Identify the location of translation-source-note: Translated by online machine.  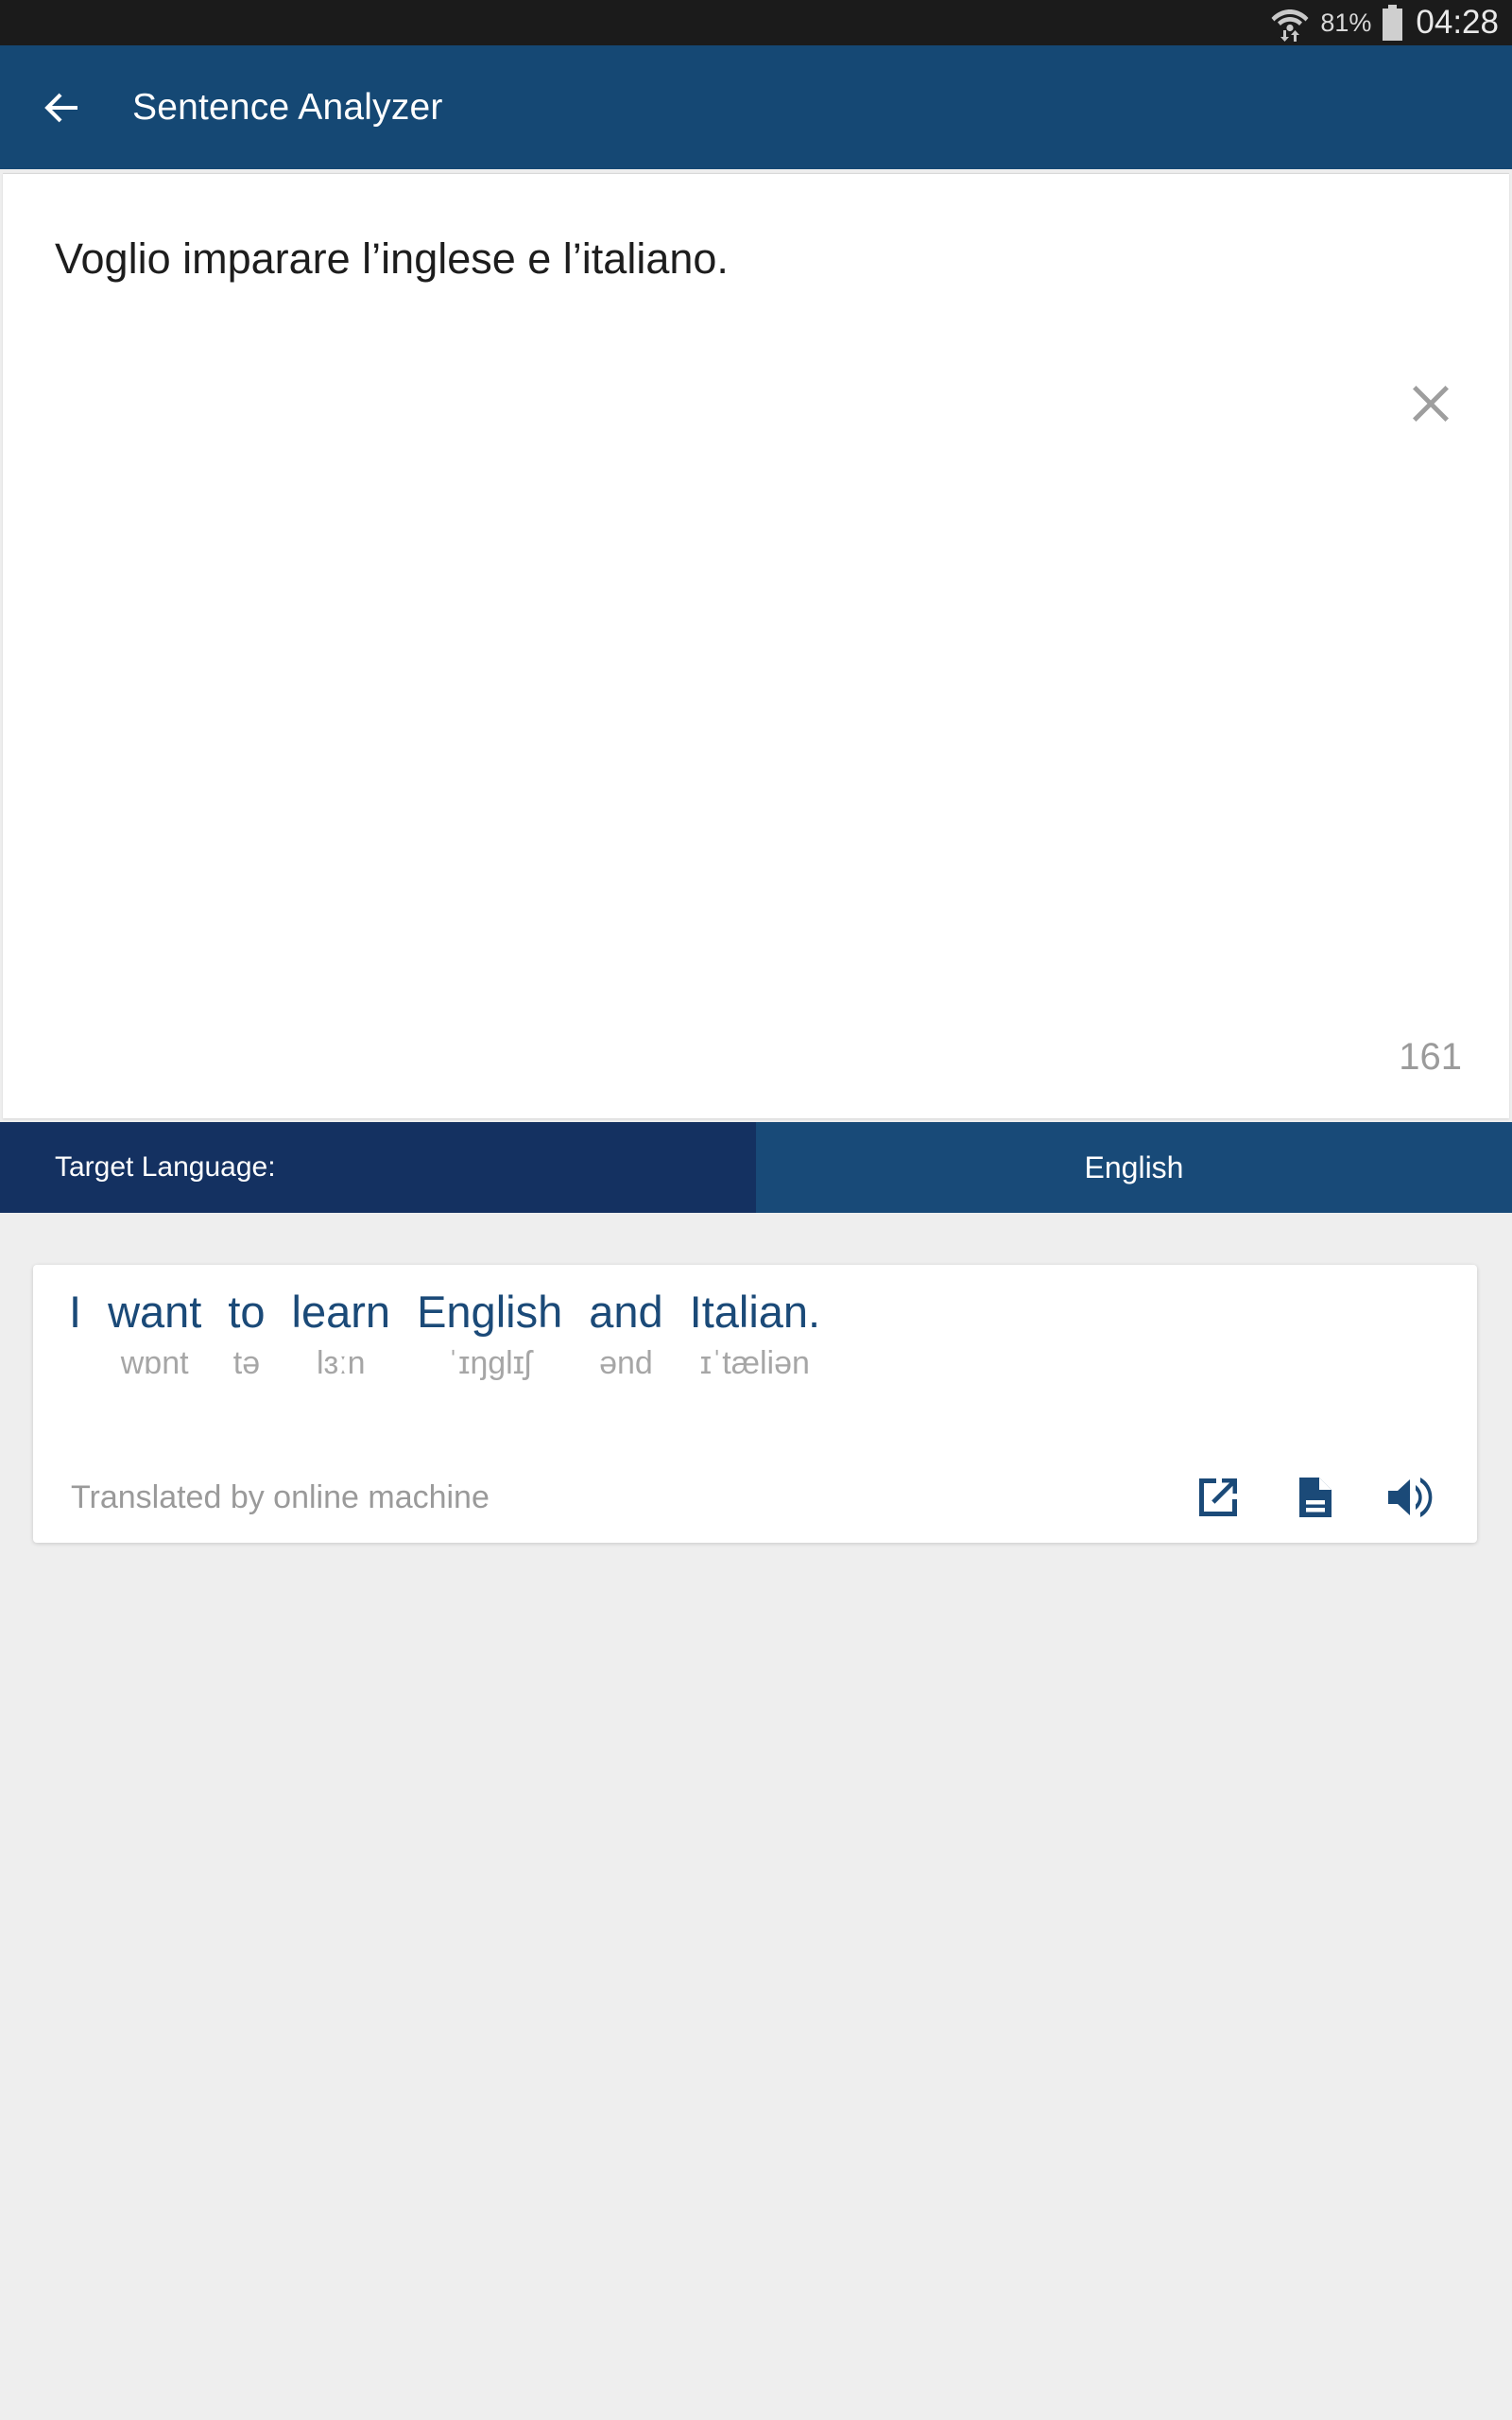
(280, 1496).